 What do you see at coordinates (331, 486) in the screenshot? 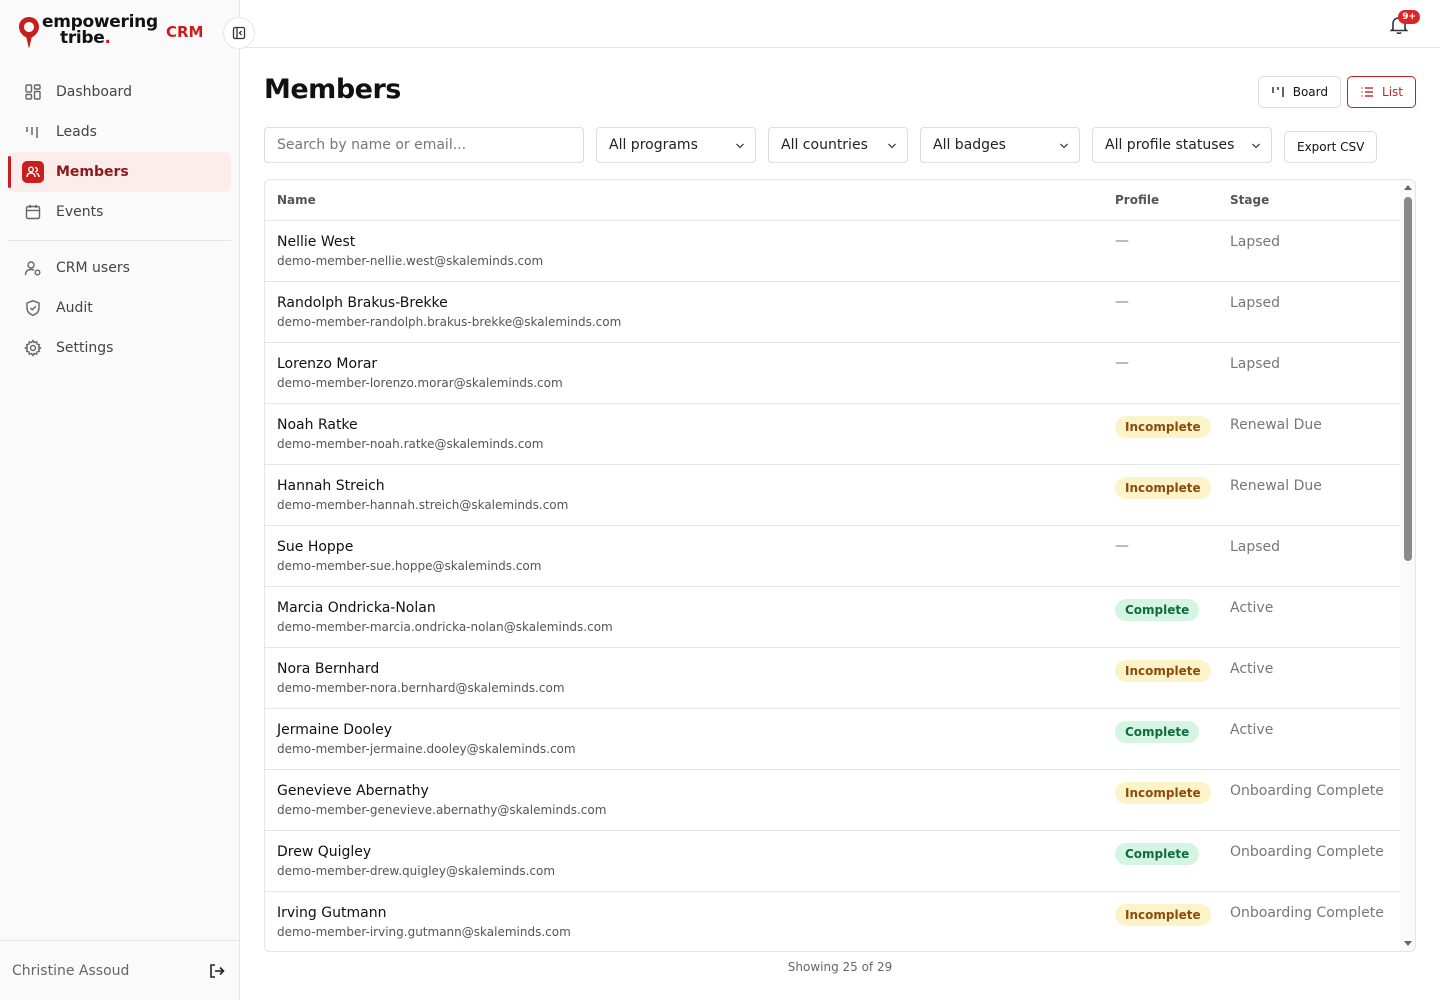
I see `member-name: Hannah Streich` at bounding box center [331, 486].